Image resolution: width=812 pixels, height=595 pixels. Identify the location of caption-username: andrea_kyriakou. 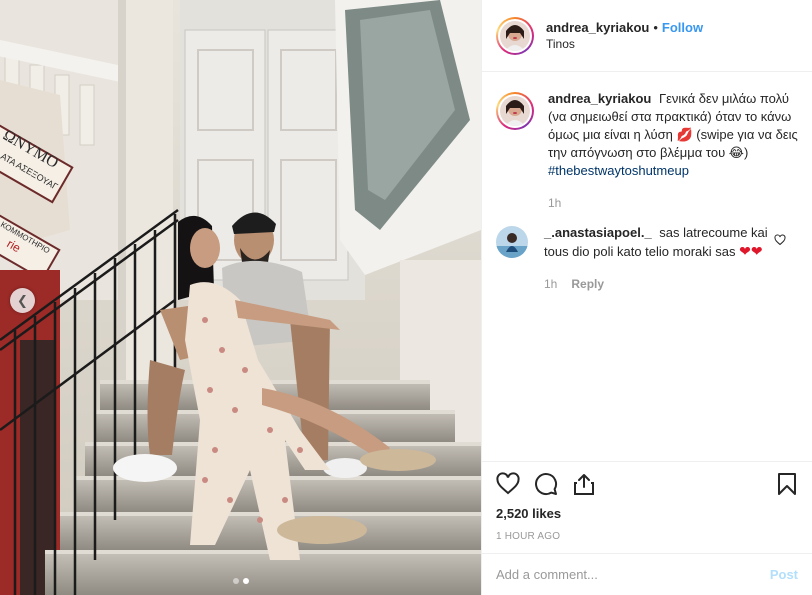
(599, 98).